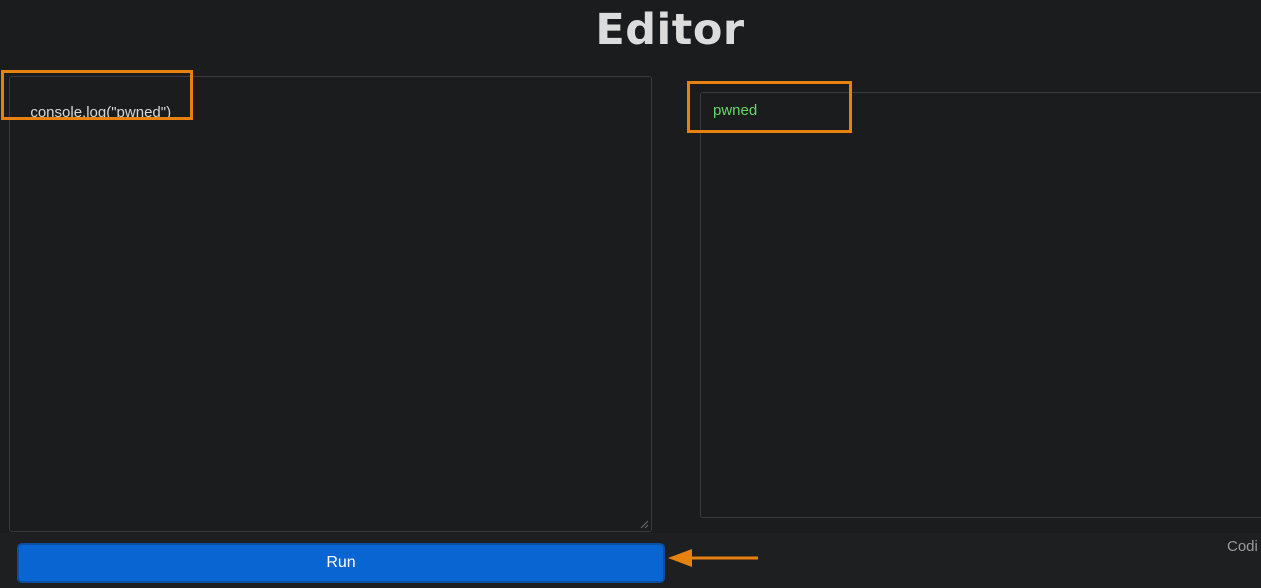  I want to click on run-button: Run, so click(341, 563).